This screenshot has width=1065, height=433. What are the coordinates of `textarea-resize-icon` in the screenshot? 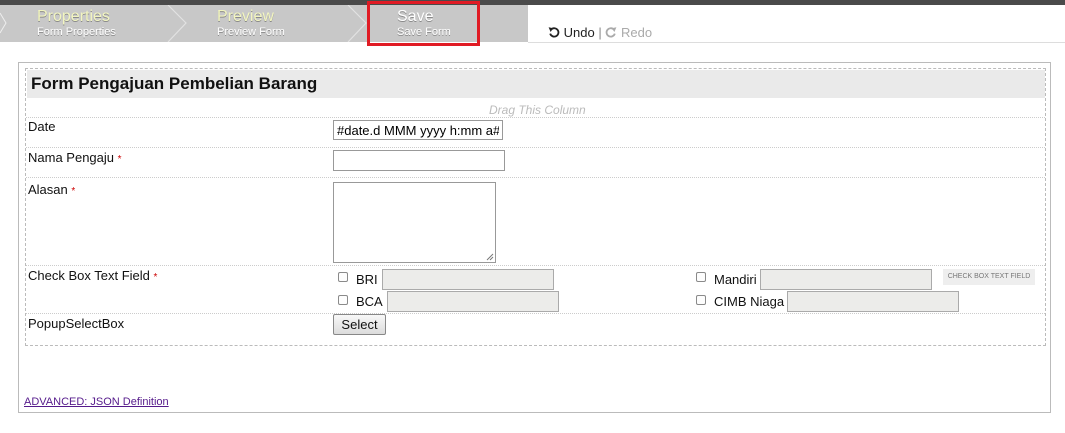 It's located at (490, 257).